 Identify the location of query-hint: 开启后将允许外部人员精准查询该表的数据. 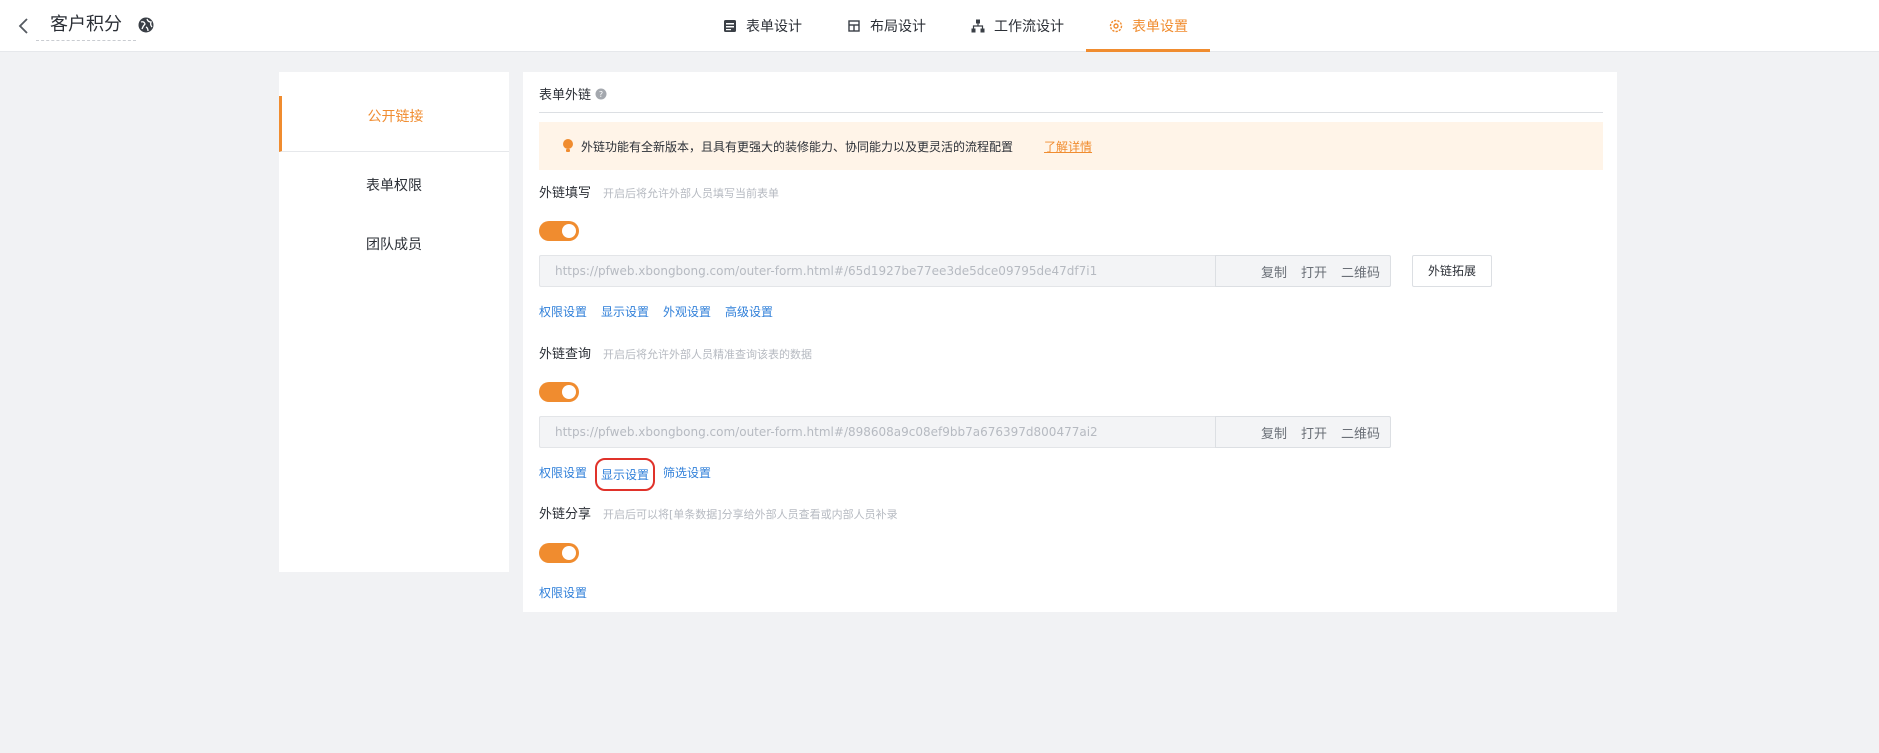
(708, 354).